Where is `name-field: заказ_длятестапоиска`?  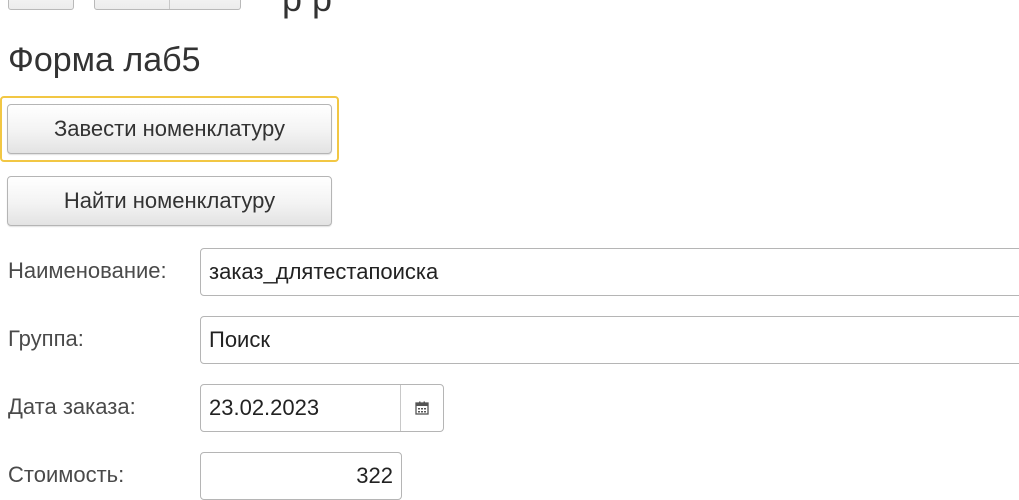 name-field: заказ_длятестапоиска is located at coordinates (609, 272).